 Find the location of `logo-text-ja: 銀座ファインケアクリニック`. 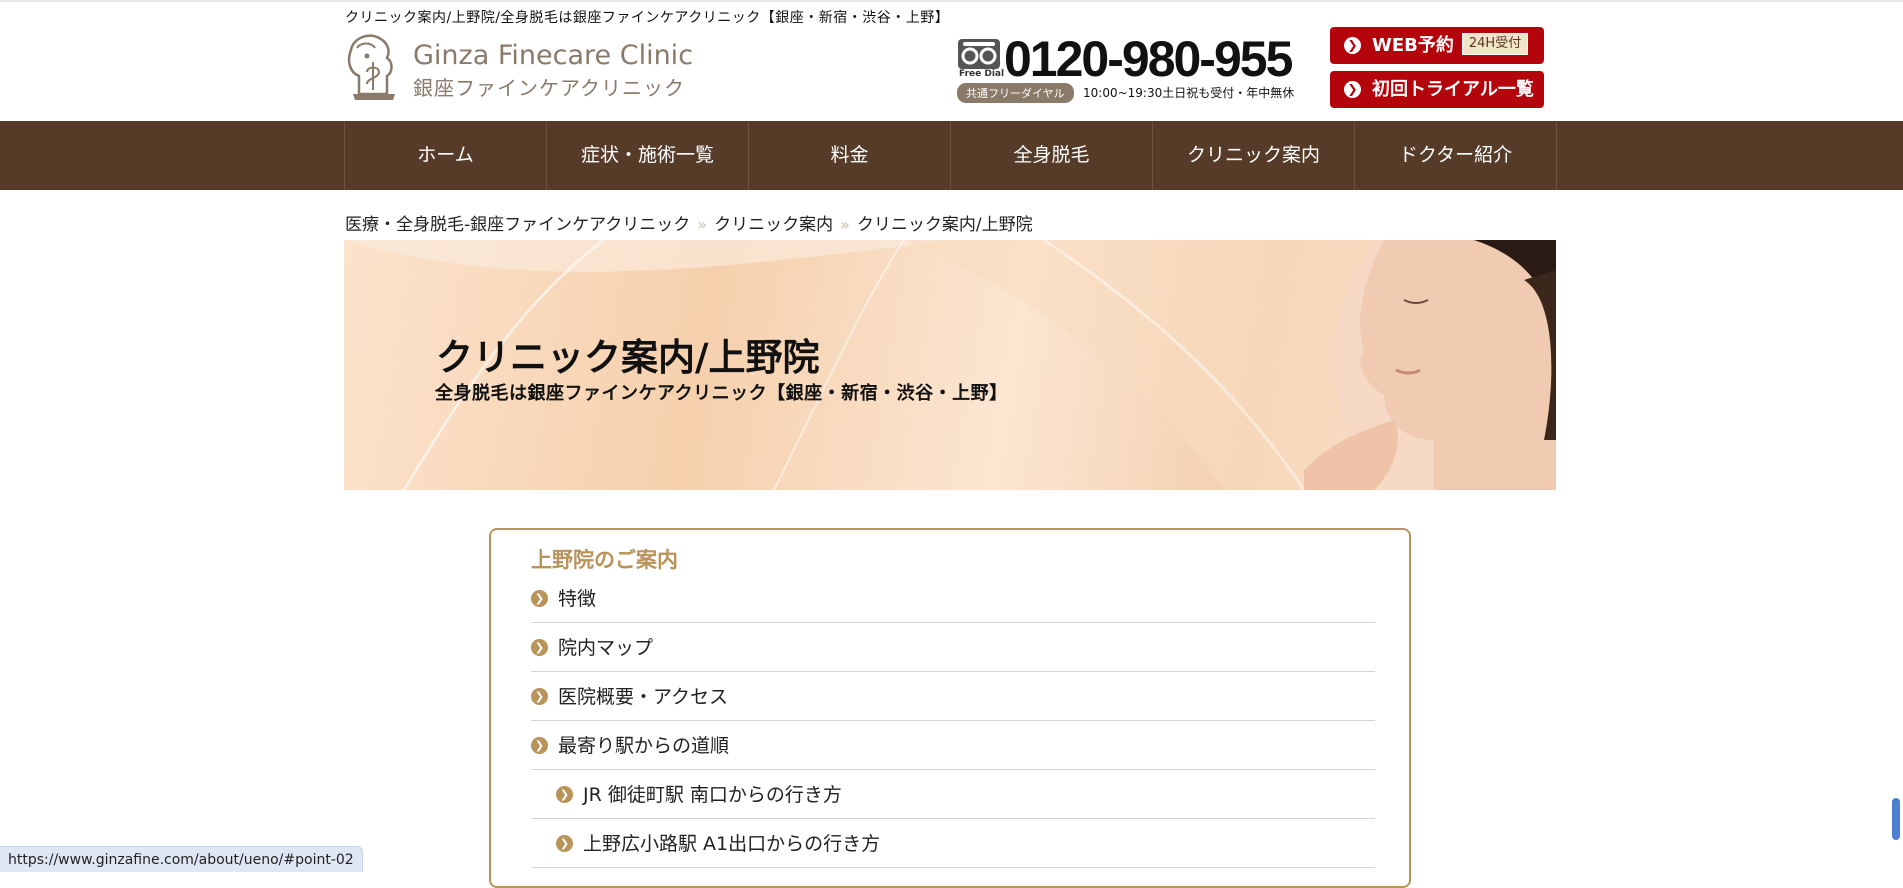

logo-text-ja: 銀座ファインケアクリニック is located at coordinates (549, 88).